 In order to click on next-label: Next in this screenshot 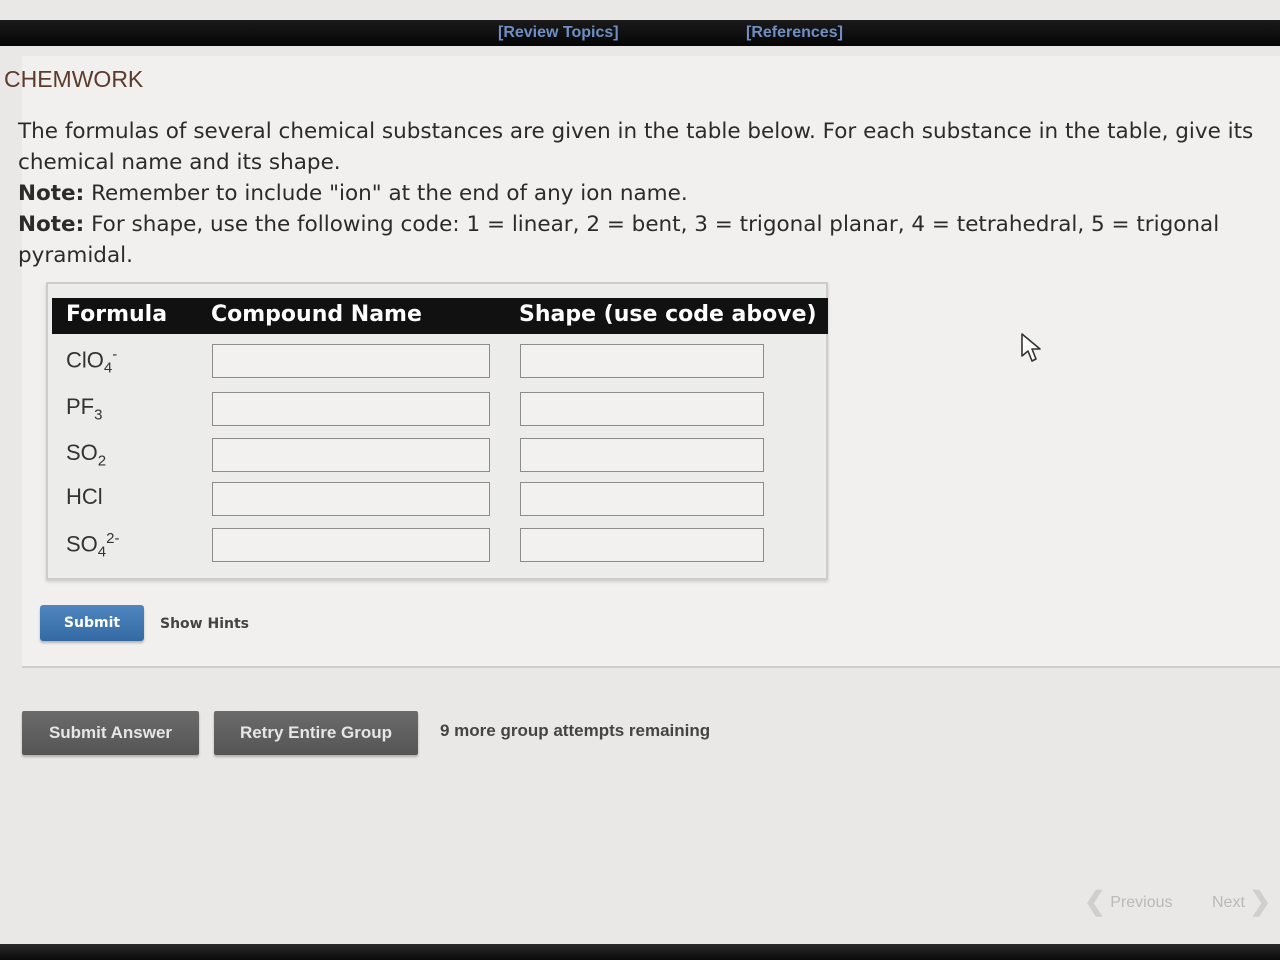, I will do `click(1228, 902)`.